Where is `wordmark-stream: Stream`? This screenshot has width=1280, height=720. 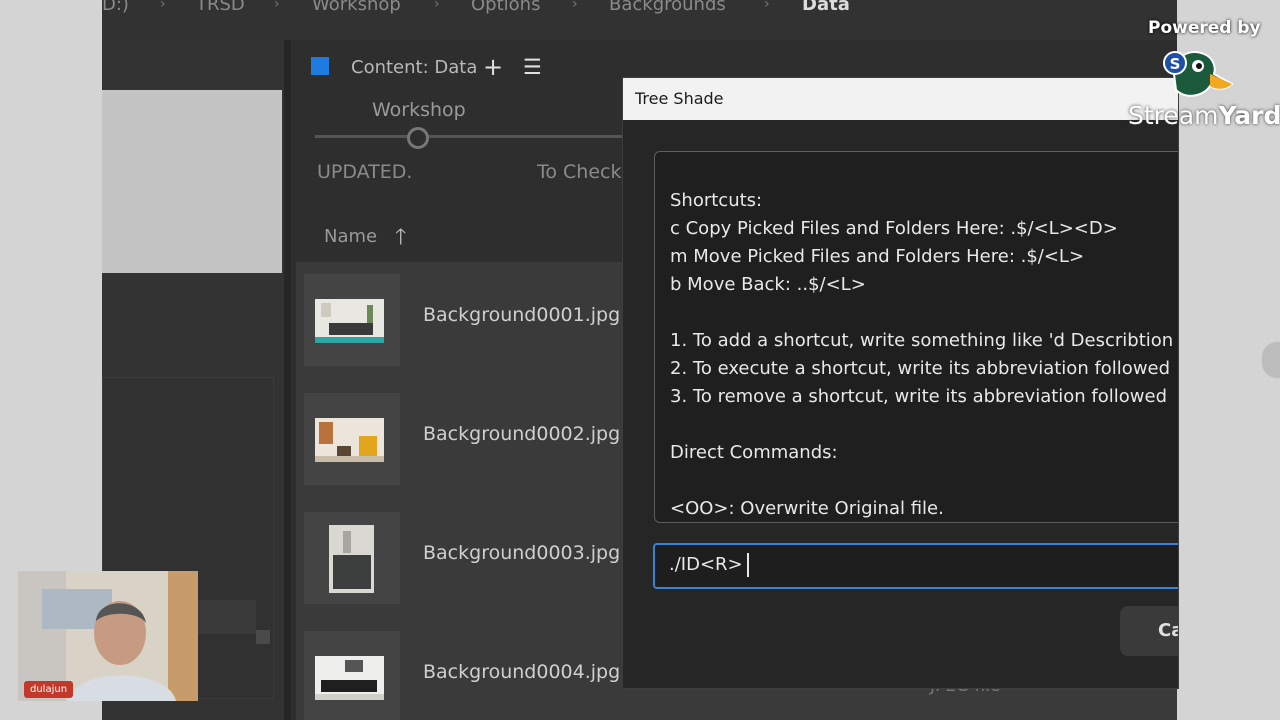 wordmark-stream: Stream is located at coordinates (1173, 115).